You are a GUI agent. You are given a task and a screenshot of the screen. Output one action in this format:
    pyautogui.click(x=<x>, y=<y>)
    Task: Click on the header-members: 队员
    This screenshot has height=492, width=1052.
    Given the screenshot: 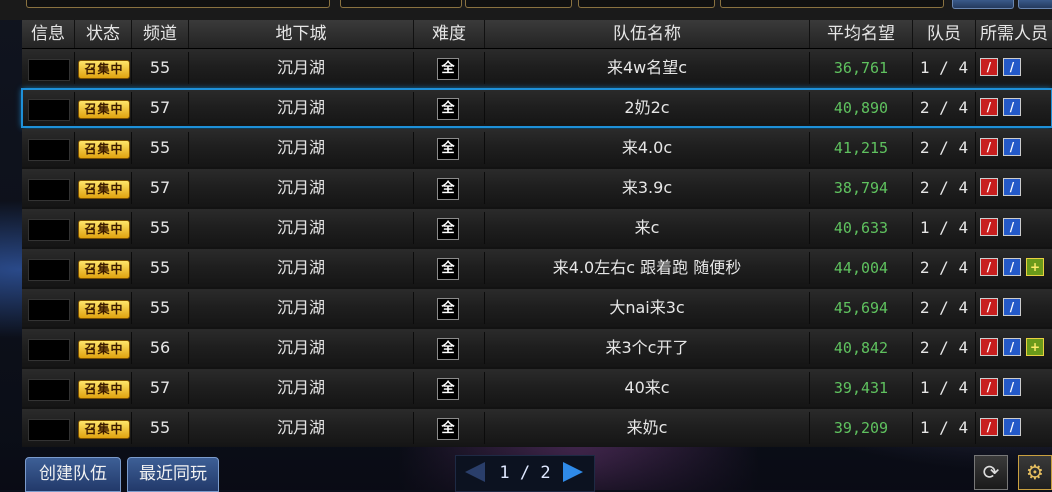 What is the action you would take?
    pyautogui.click(x=944, y=34)
    